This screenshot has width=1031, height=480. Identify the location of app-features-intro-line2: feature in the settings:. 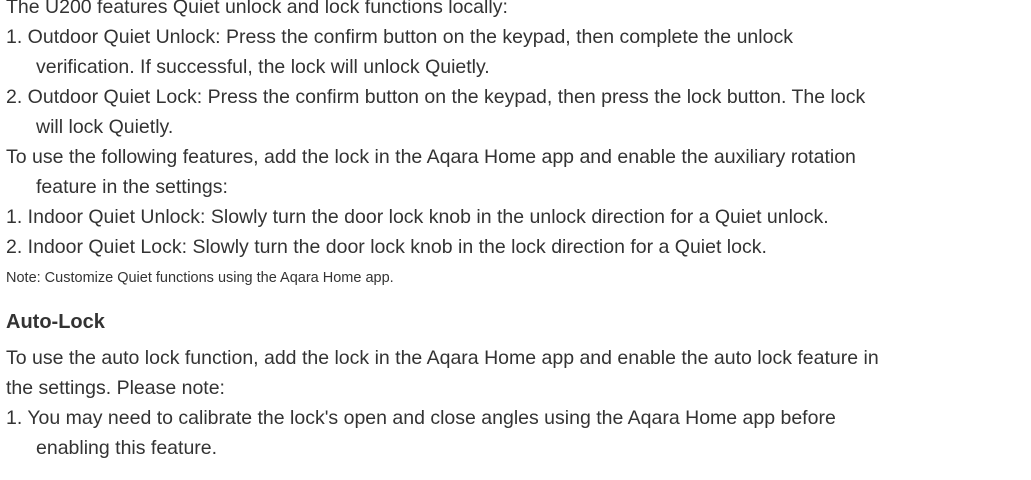
(132, 187).